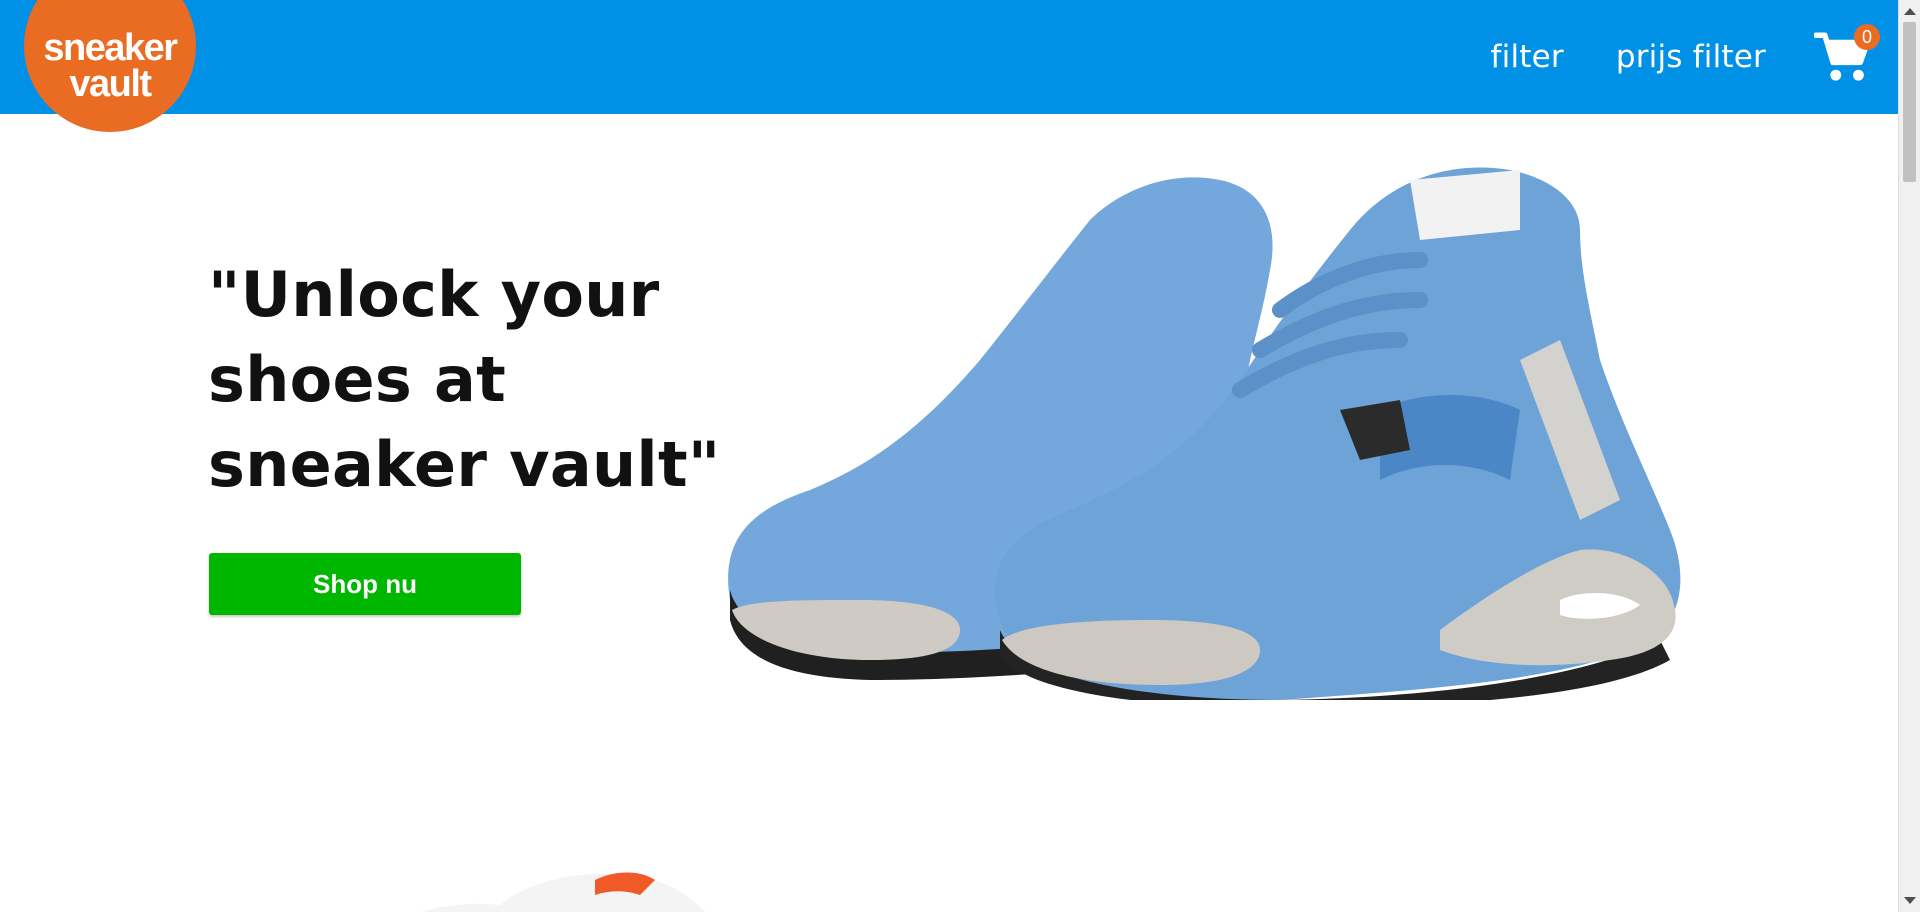 The height and width of the screenshot is (912, 1920). Describe the element at coordinates (1691, 57) in the screenshot. I see `price-filter-link: prijs filter` at that location.